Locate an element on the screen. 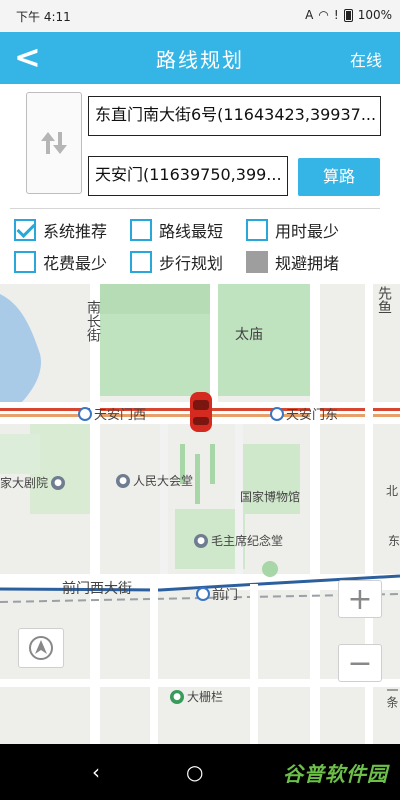 This screenshot has width=400, height=800. poi-theater: 家大剧院 ● is located at coordinates (33, 482).